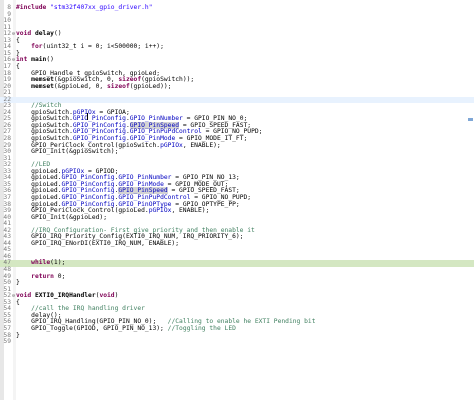 This screenshot has height=400, width=474. Describe the element at coordinates (237, 100) in the screenshot. I see `code-line: 22` at that location.